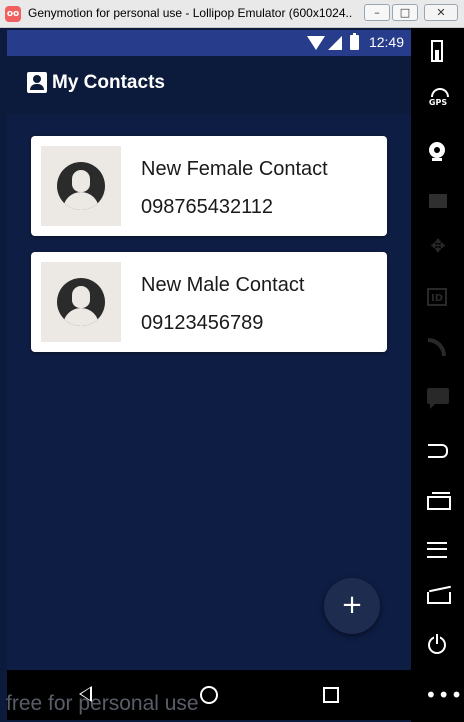 This screenshot has height=722, width=464. I want to click on wifi-icon, so click(316, 43).